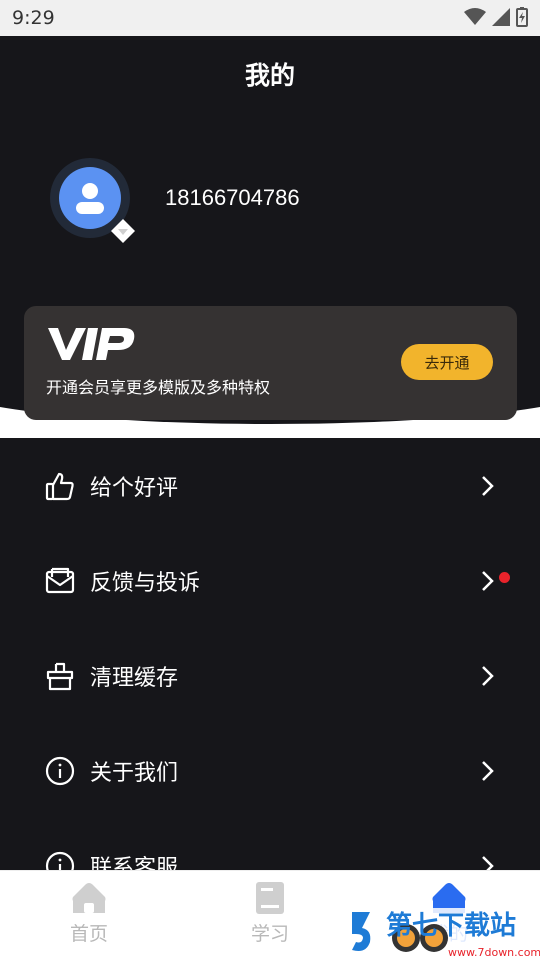 This screenshot has width=540, height=960. I want to click on vip-subtitle: 开通会员享更多模版及多种特权, so click(158, 387).